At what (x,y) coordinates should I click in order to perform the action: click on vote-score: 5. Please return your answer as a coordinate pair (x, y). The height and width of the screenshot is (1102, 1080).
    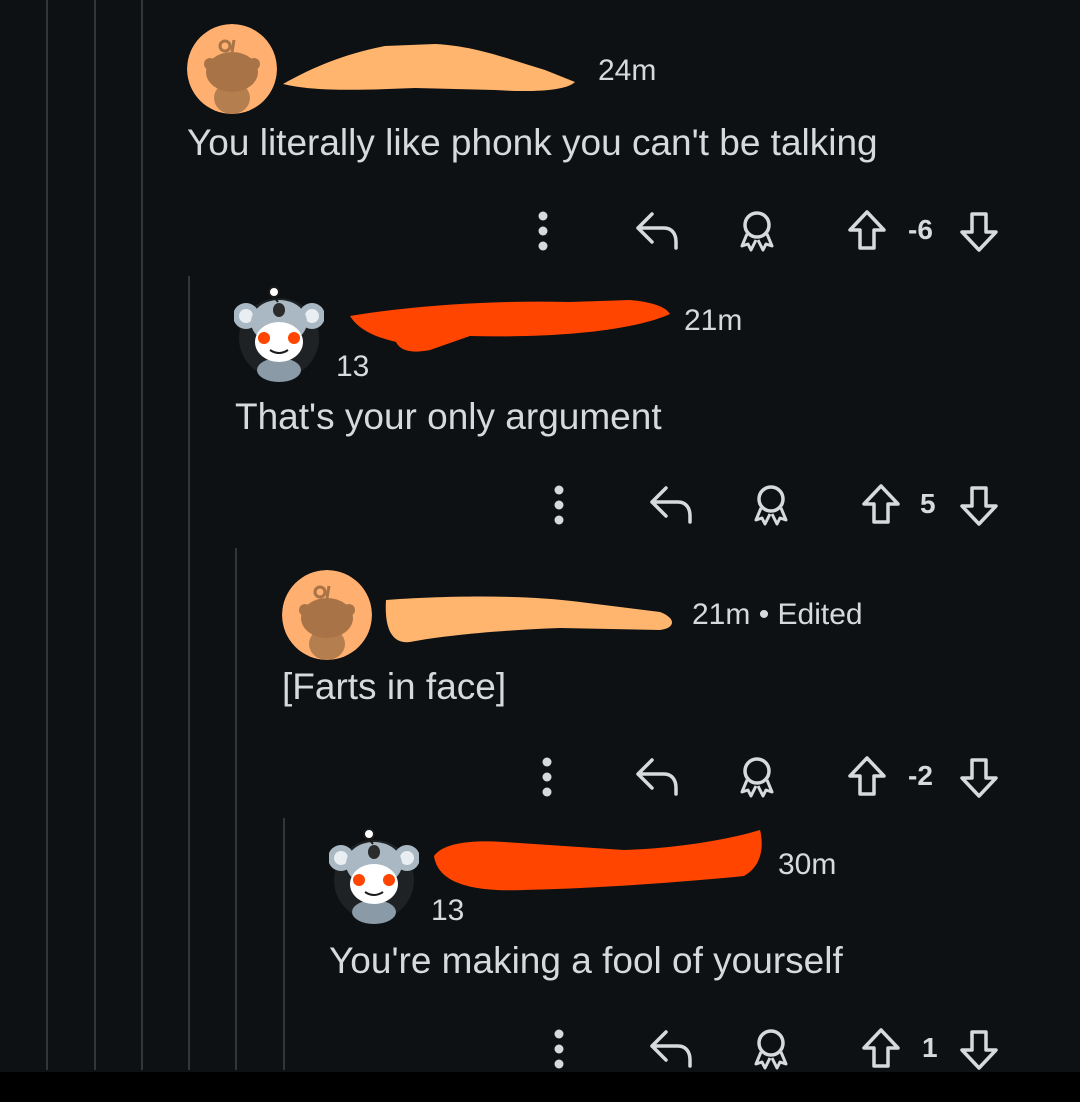
    Looking at the image, I should click on (928, 503).